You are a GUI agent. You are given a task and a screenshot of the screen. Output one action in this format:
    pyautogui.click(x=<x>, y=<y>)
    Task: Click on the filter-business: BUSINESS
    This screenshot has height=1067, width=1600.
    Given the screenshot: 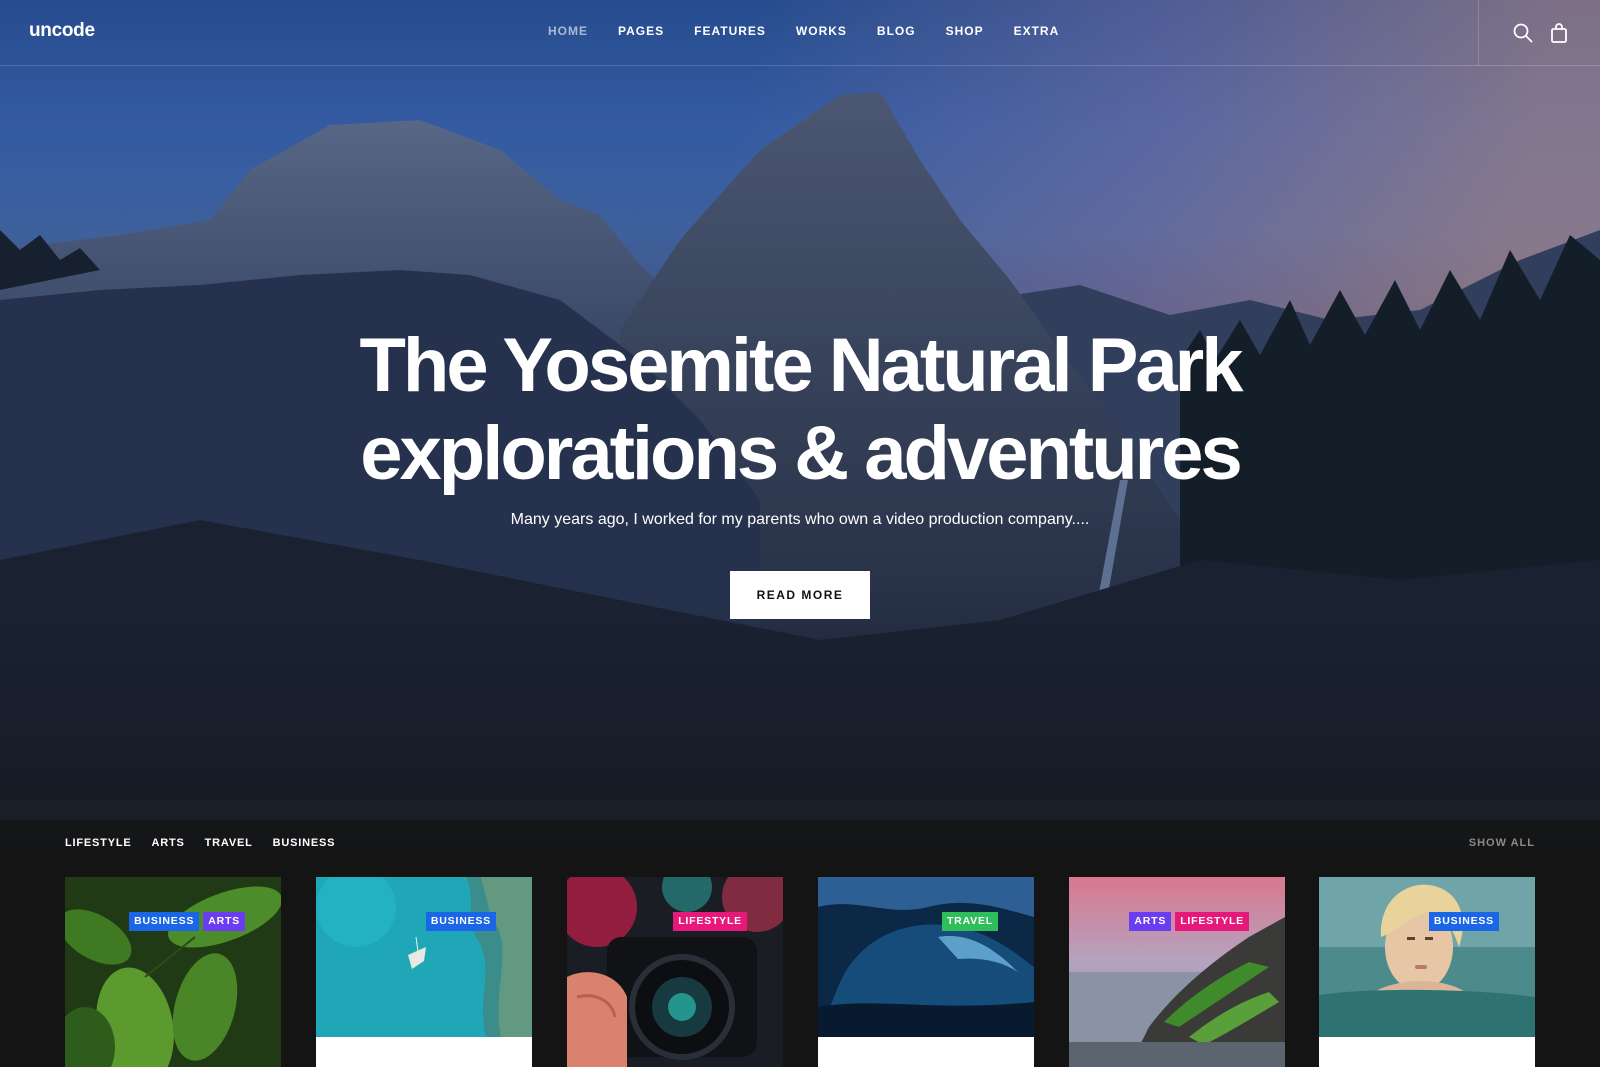 What is the action you would take?
    pyautogui.click(x=304, y=843)
    